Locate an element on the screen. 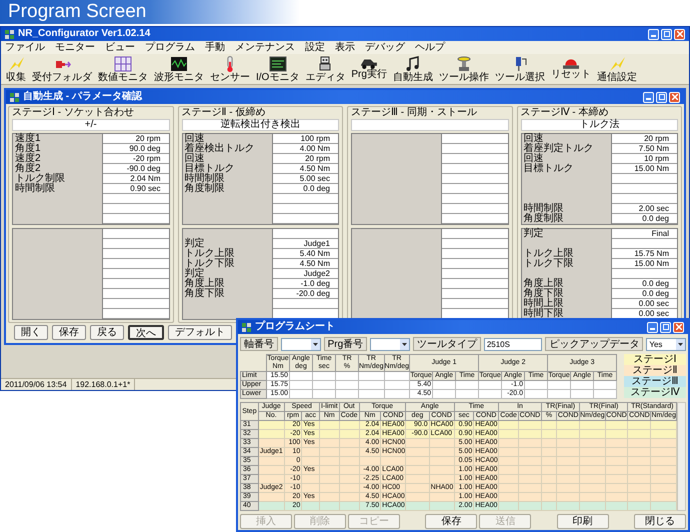 This screenshot has width=690, height=532. menu-item: 手動 is located at coordinates (215, 47).